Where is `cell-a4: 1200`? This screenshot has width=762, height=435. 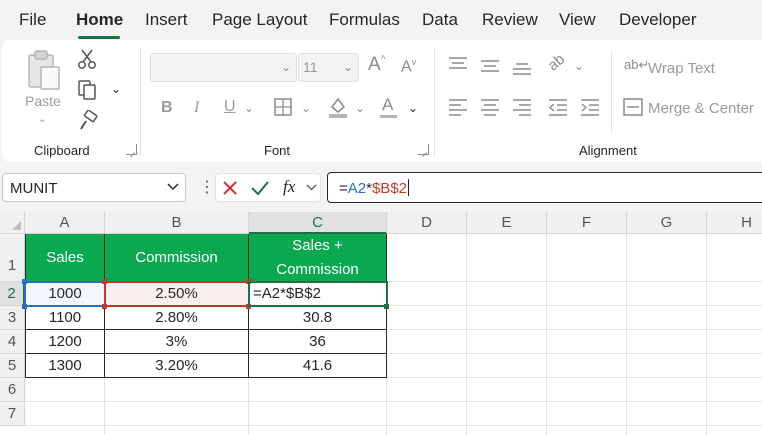 cell-a4: 1200 is located at coordinates (65, 342).